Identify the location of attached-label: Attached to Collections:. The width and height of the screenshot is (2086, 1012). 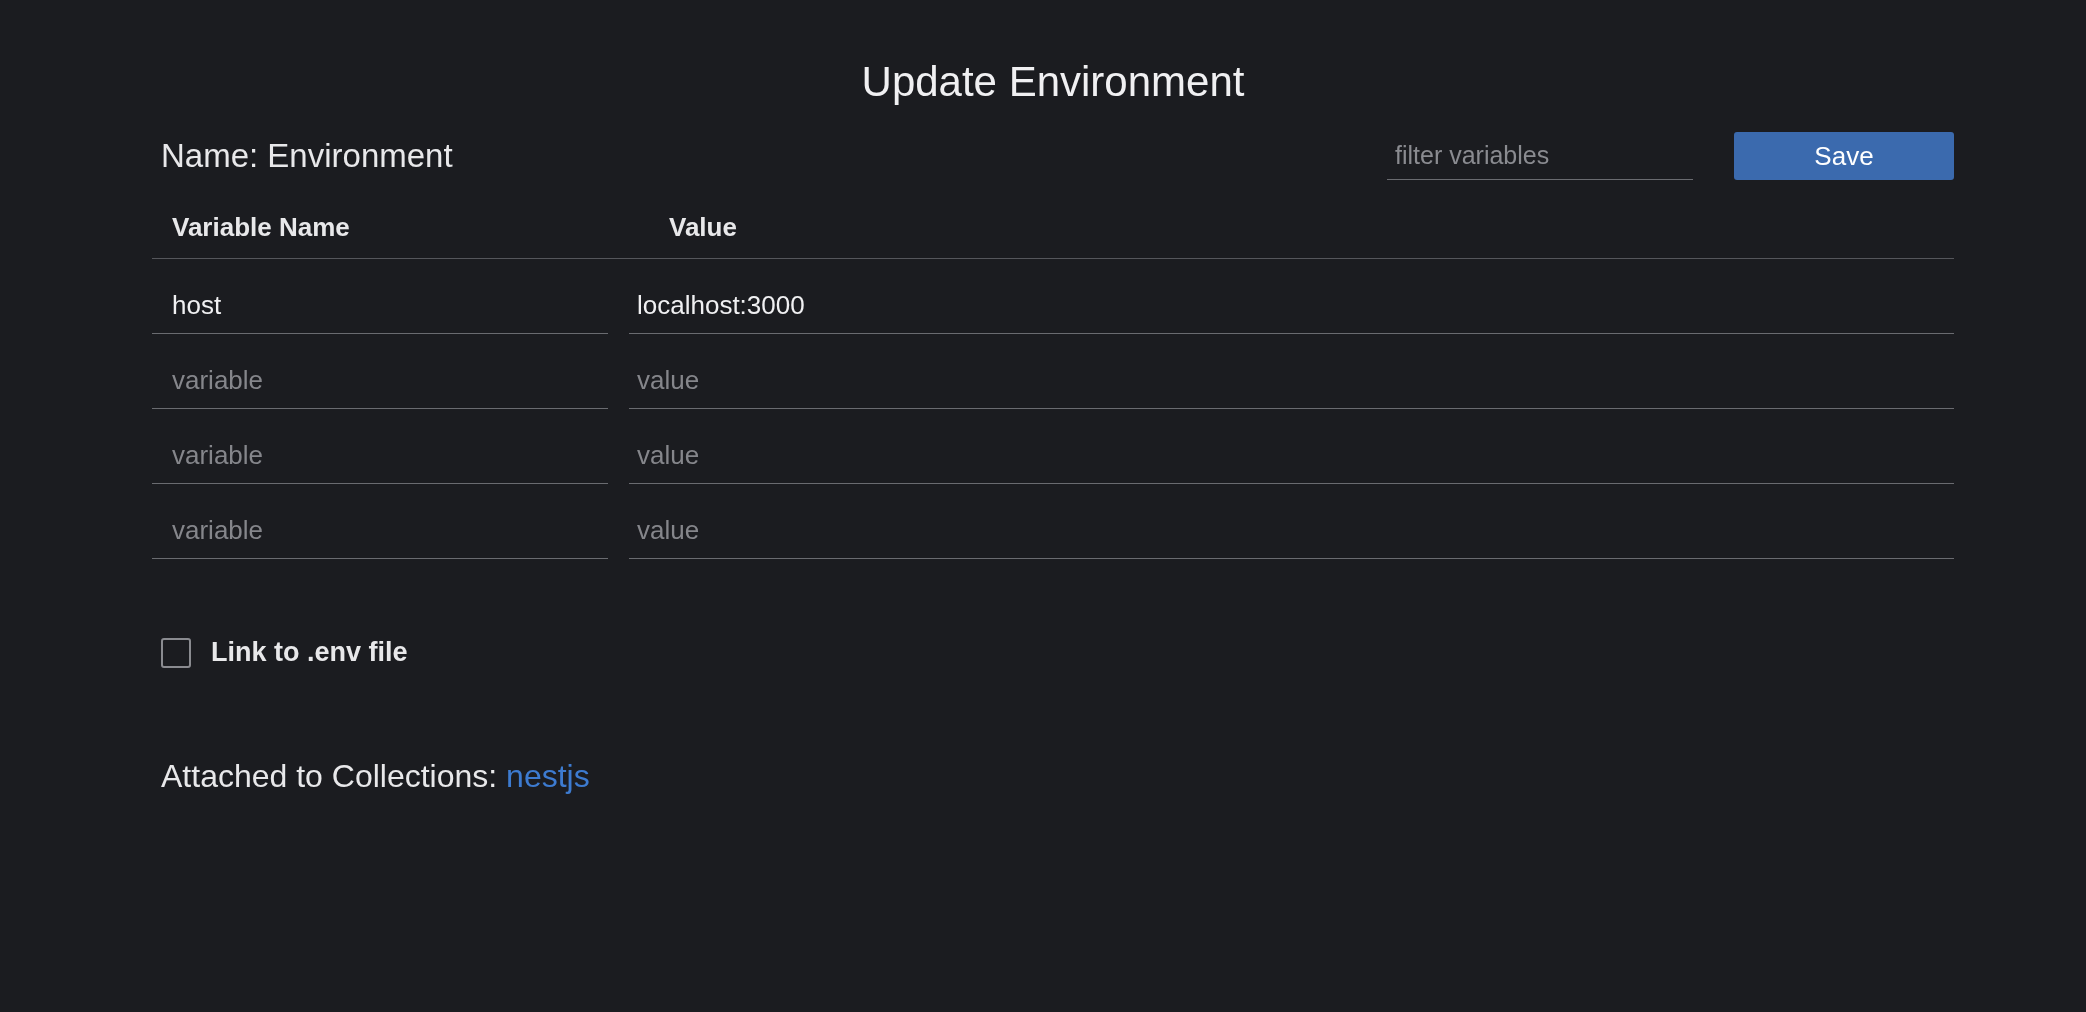
(330, 776).